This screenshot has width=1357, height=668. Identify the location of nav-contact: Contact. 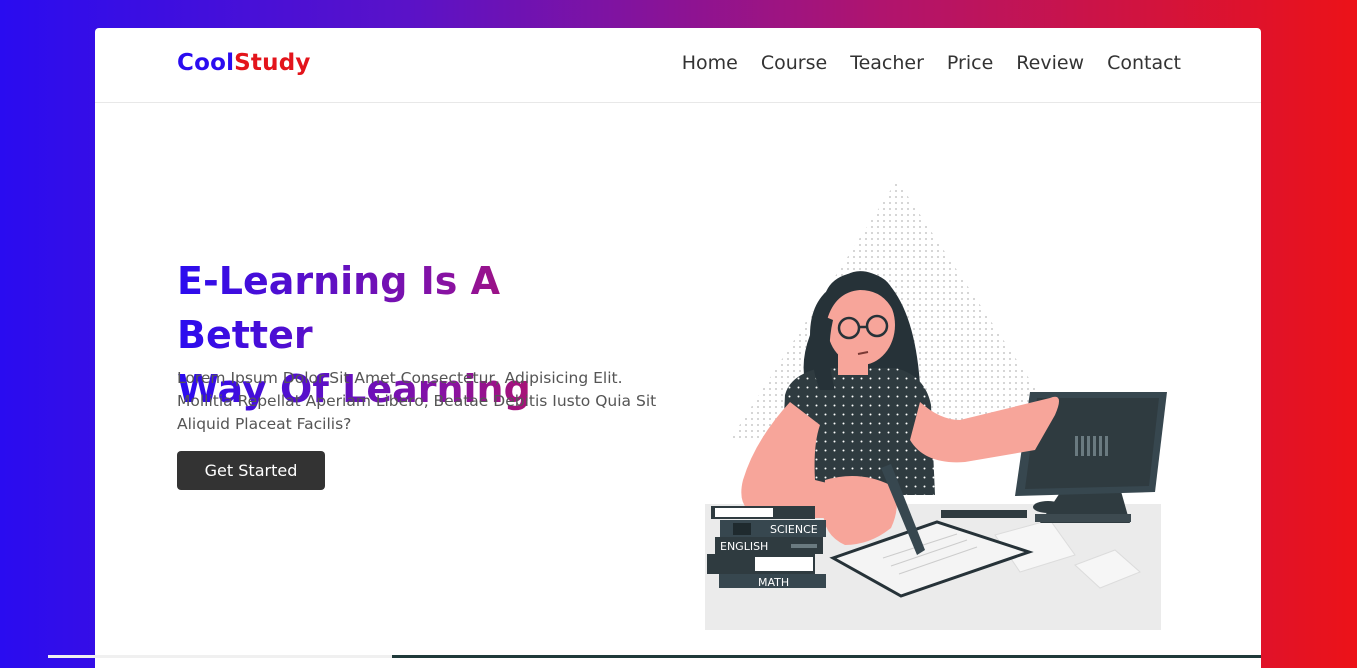
(1144, 63).